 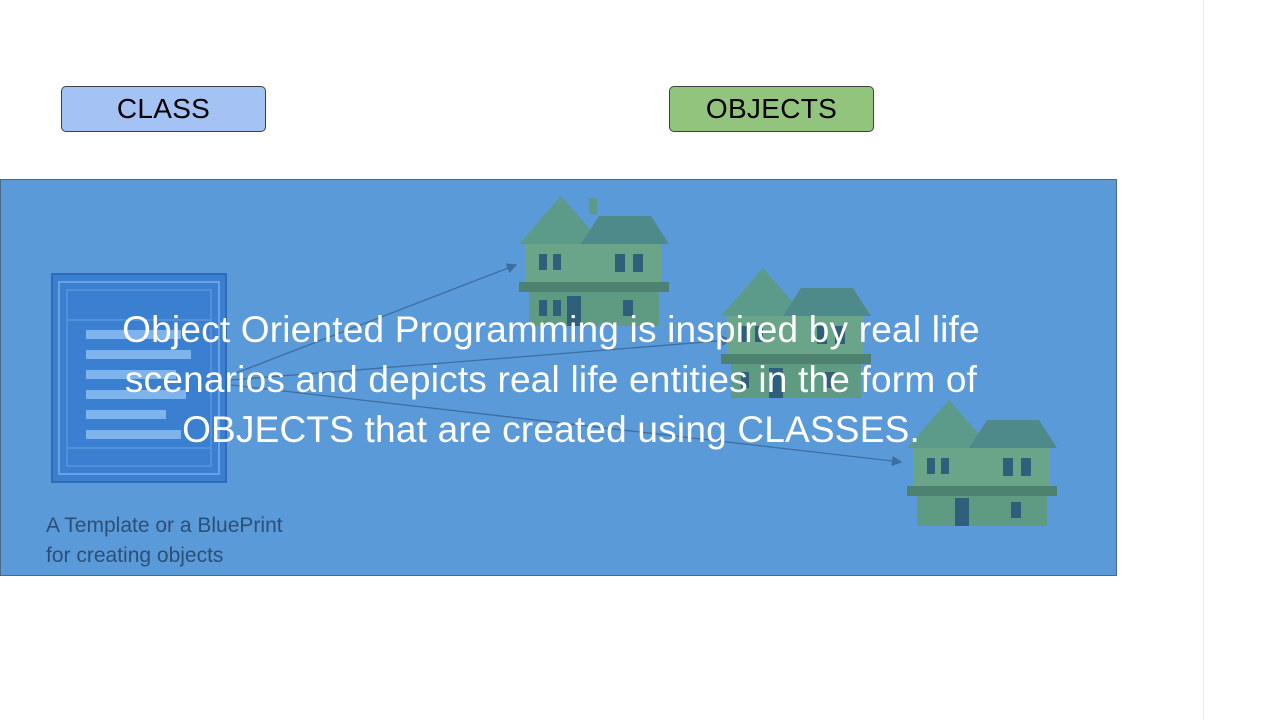 I want to click on objects-label-box: OBJECTS, so click(x=771, y=109).